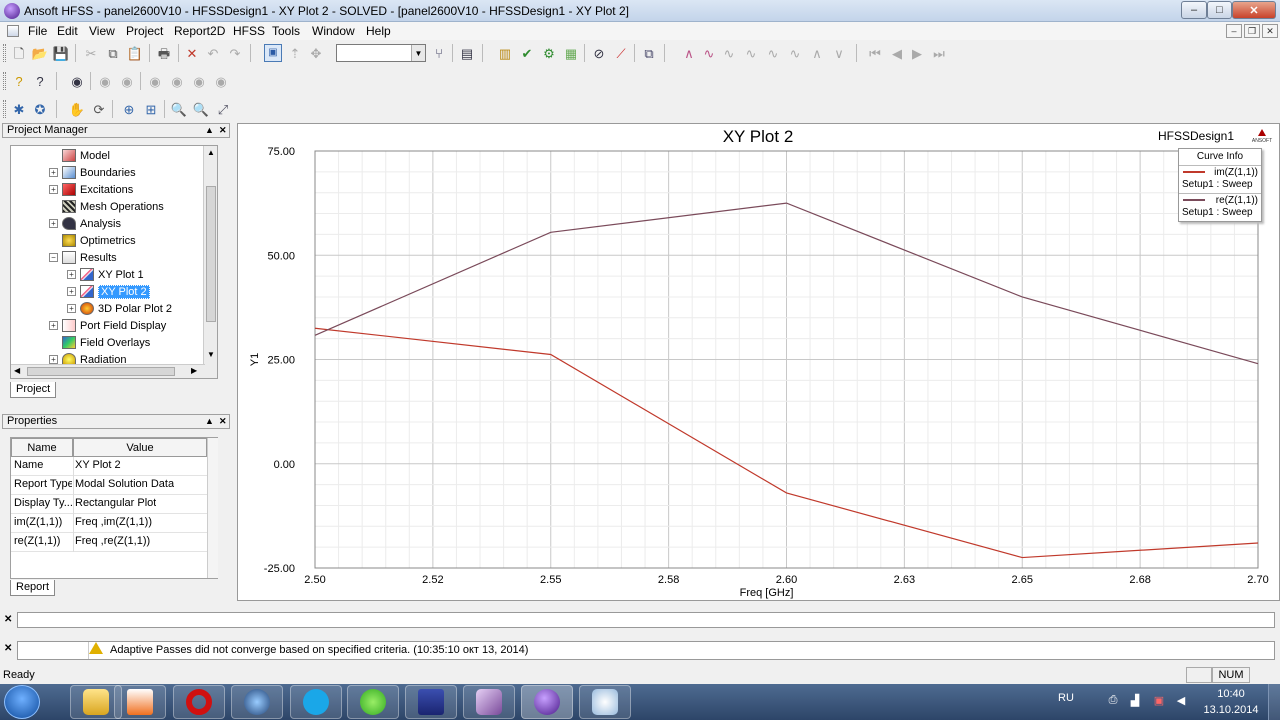 The width and height of the screenshot is (1280, 720). Describe the element at coordinates (223, 109) in the screenshot. I see `axis-icon: ⤢` at that location.